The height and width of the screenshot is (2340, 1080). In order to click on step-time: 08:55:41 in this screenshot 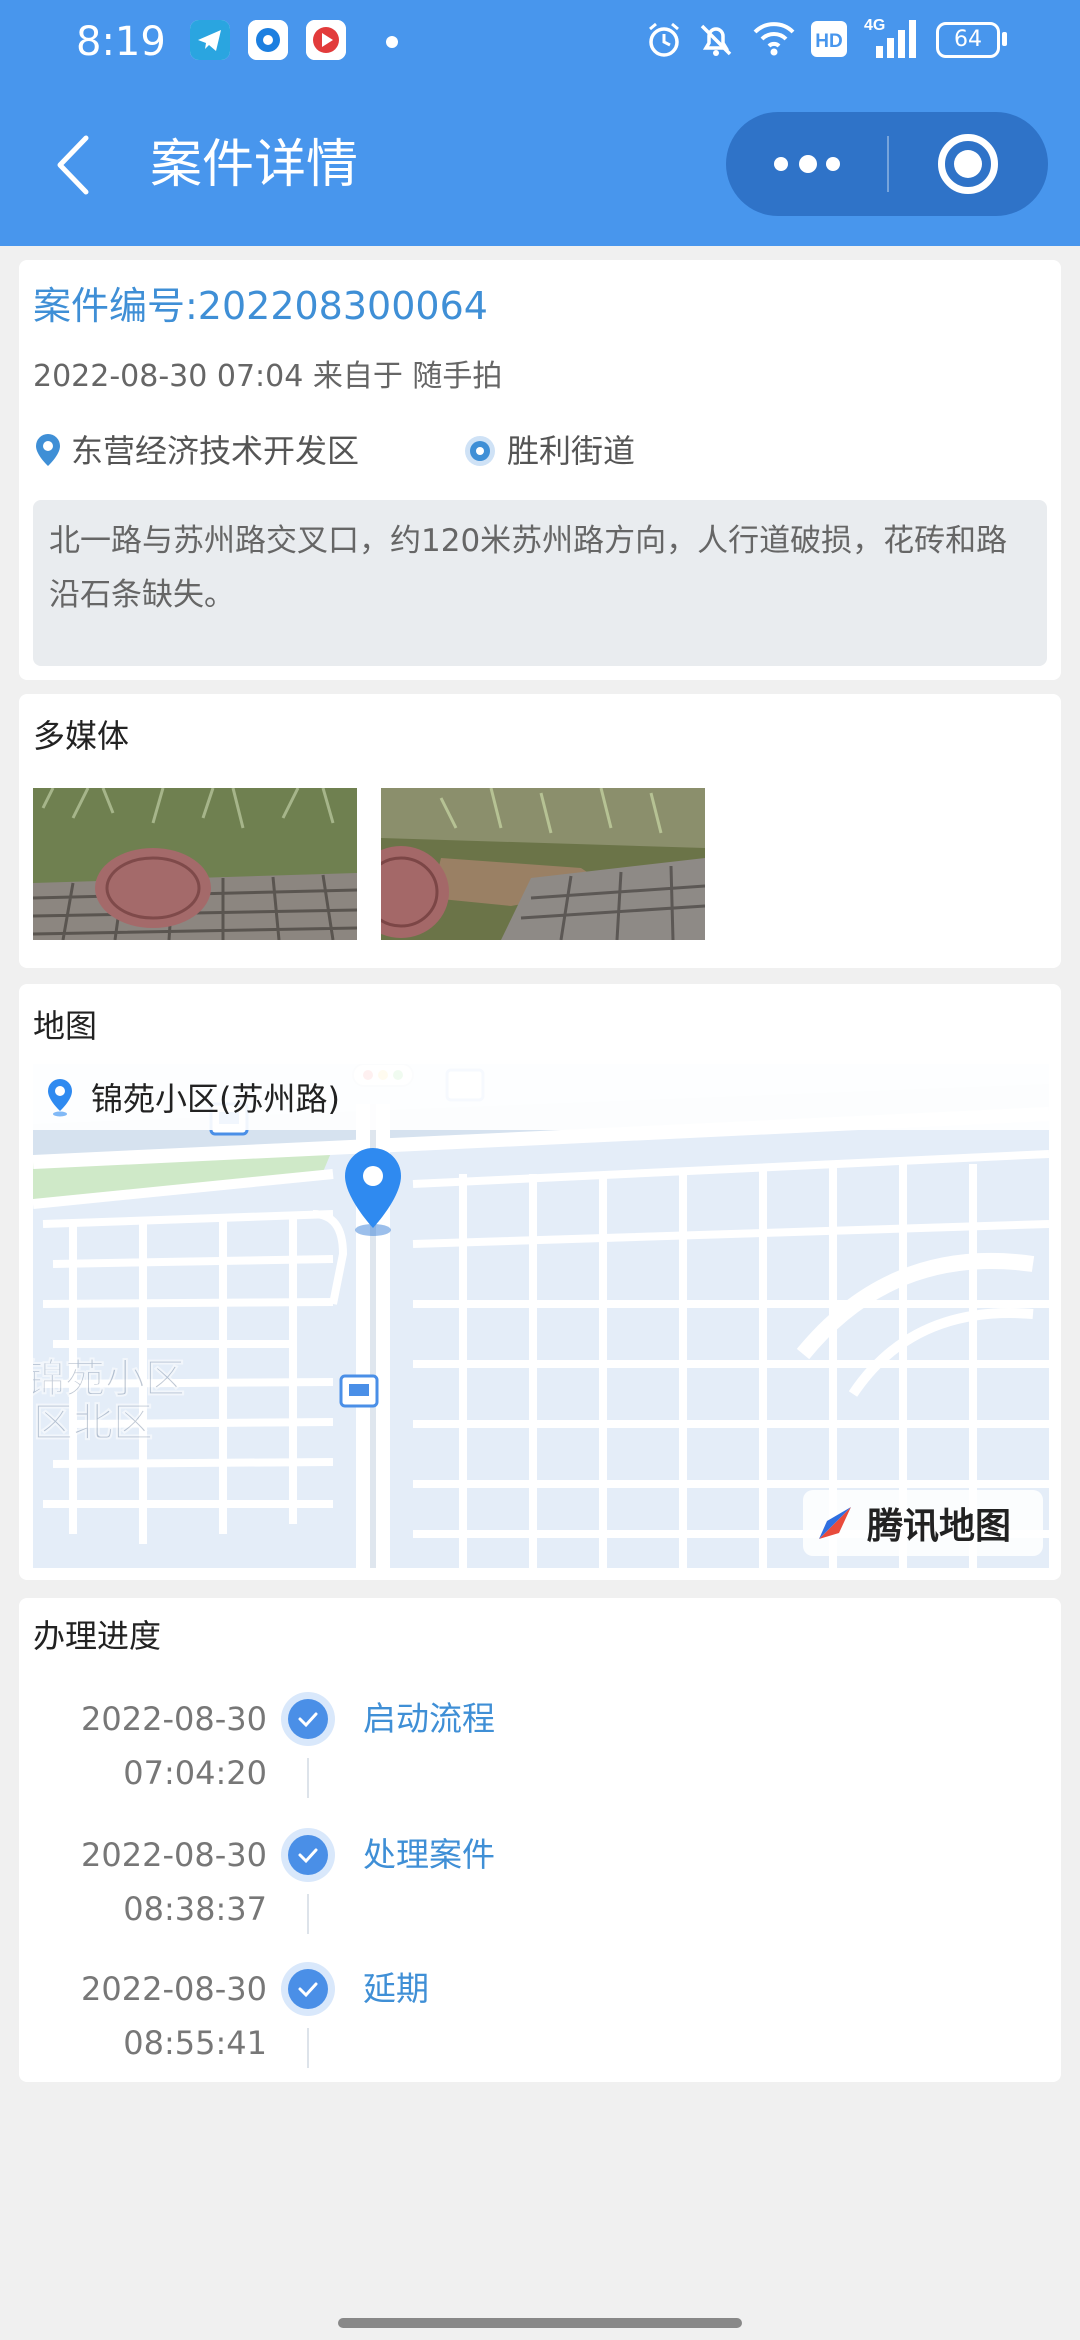, I will do `click(195, 2043)`.